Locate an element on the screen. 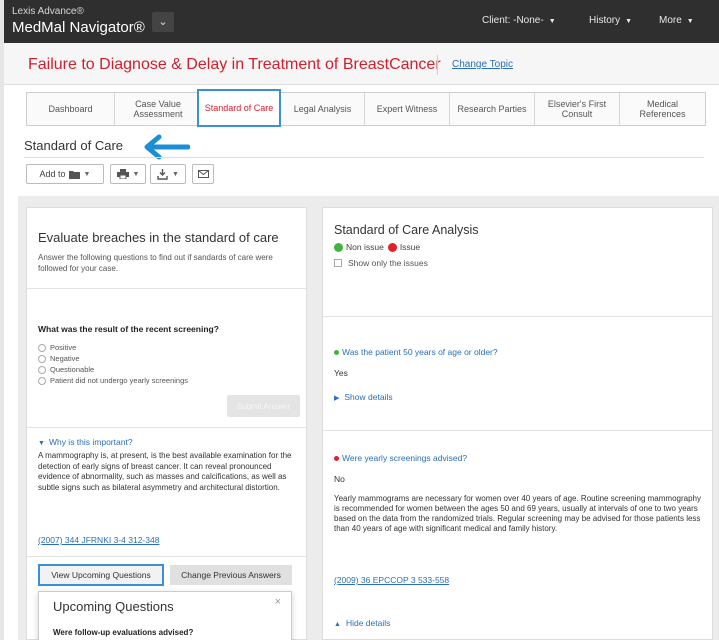  upcoming-question: Were follow-up evaluations advised? is located at coordinates (123, 632).